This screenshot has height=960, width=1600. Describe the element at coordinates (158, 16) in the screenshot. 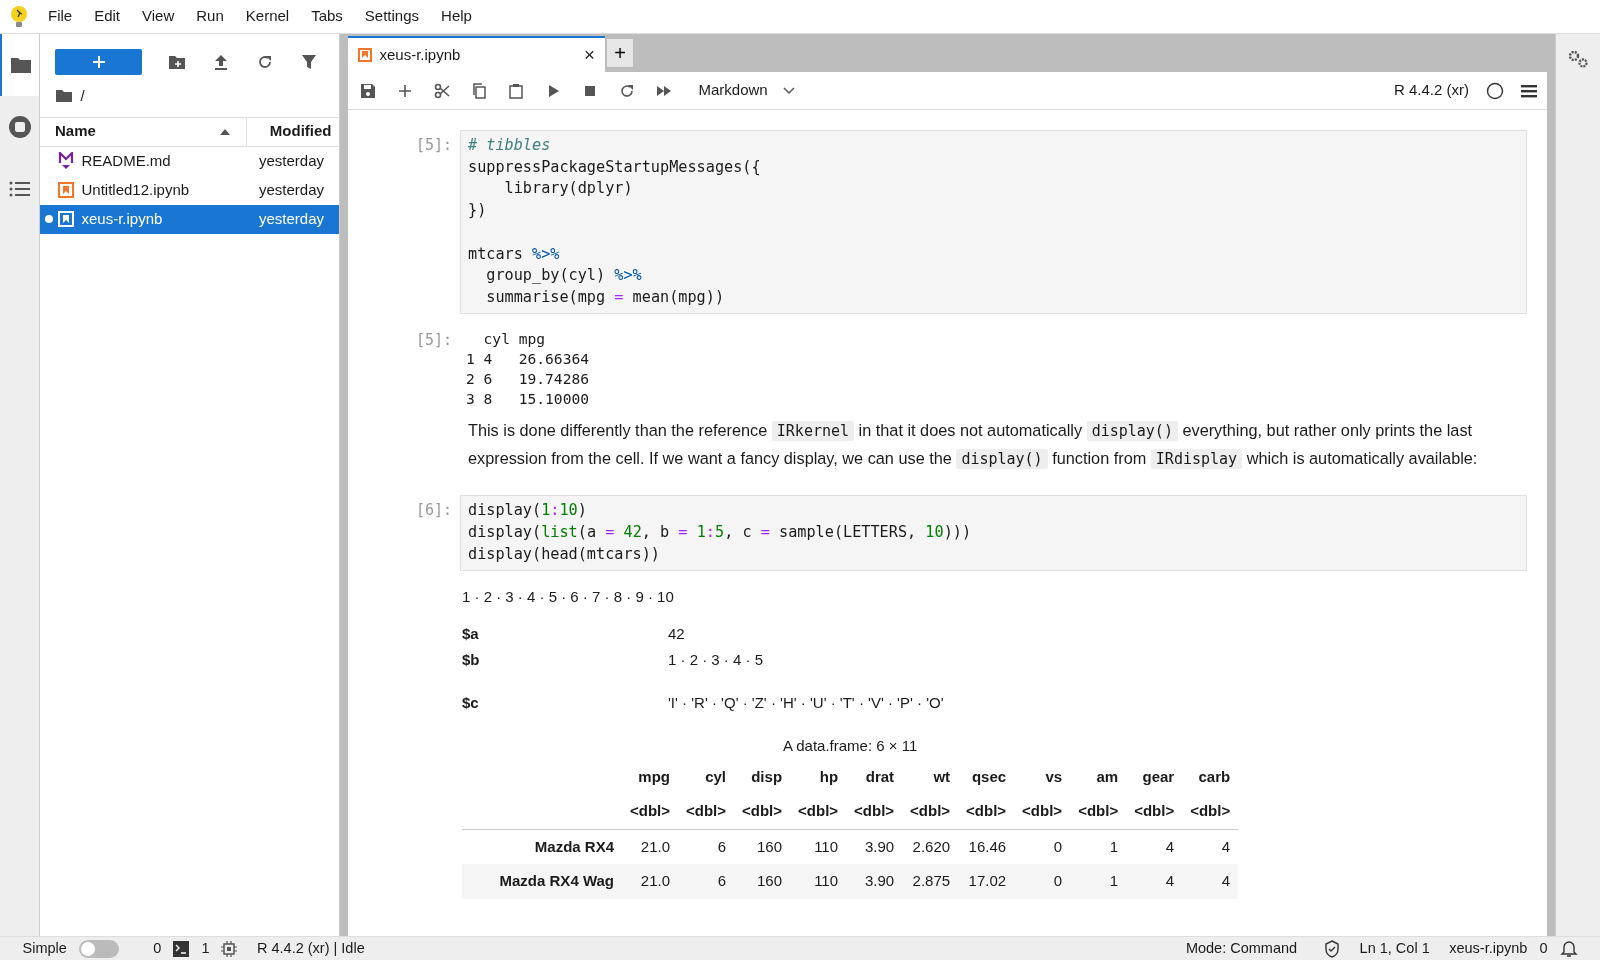

I see `menu-item: View` at that location.